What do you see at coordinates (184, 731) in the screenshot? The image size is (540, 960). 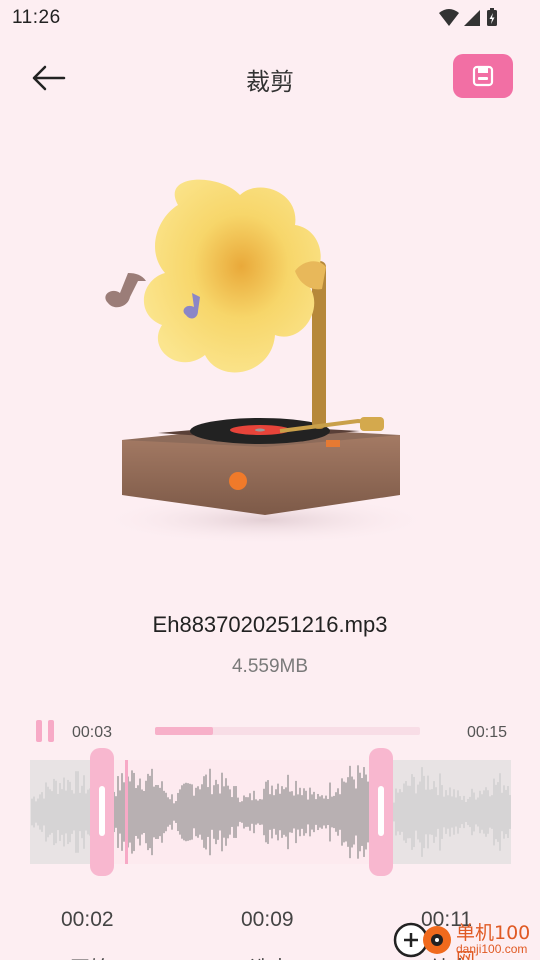 I see `progress-fill` at bounding box center [184, 731].